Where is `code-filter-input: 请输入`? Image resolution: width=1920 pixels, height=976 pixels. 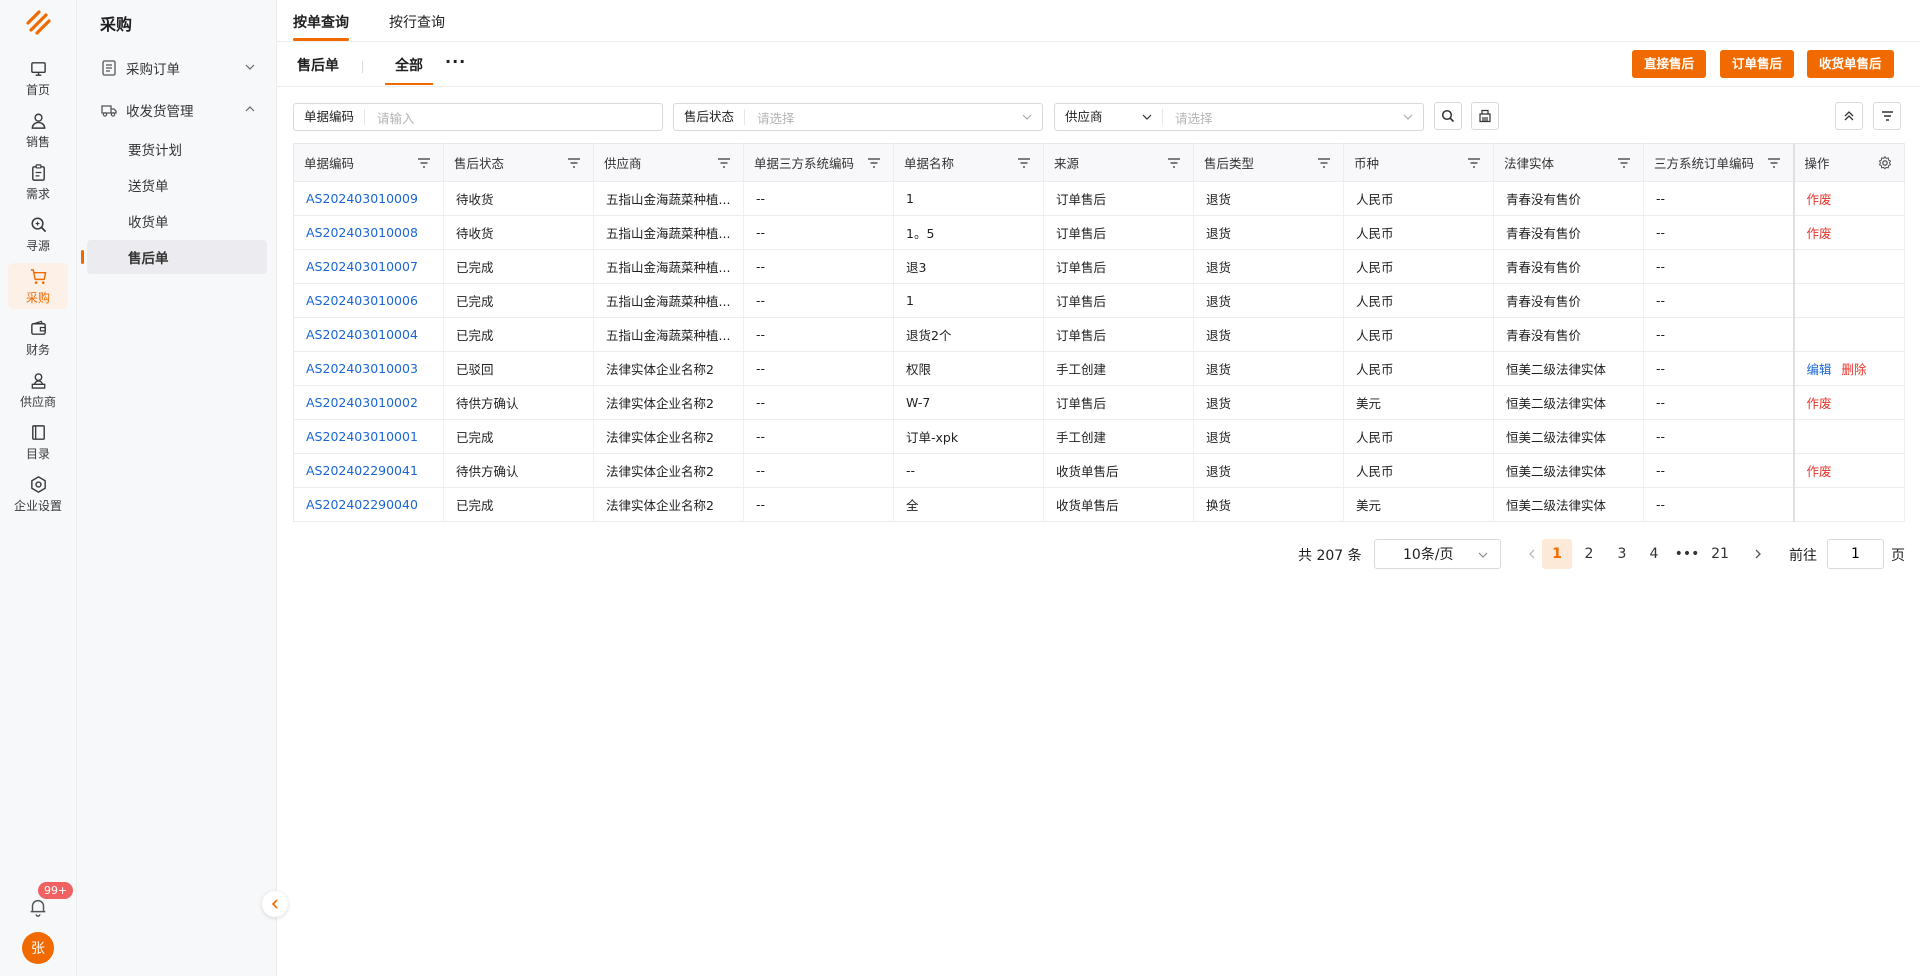
code-filter-input: 请输入 is located at coordinates (513, 117).